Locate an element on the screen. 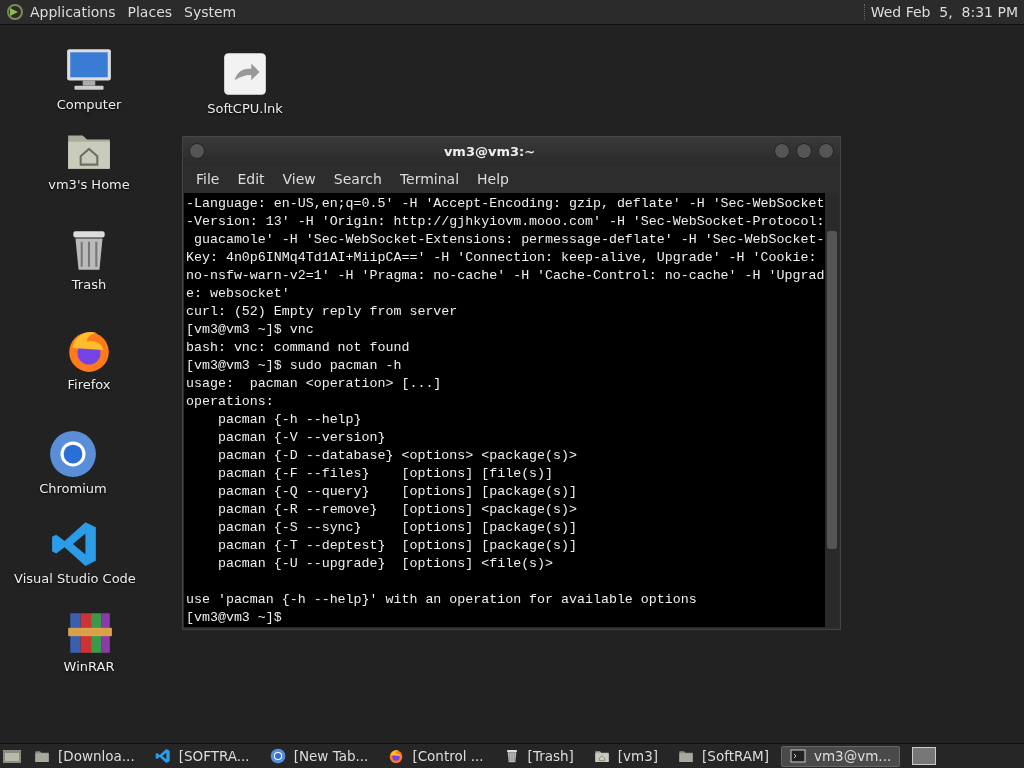 The height and width of the screenshot is (768, 1024). terminal-line: pacman {-T --deptest} [options] [package(s)] is located at coordinates (397, 546).